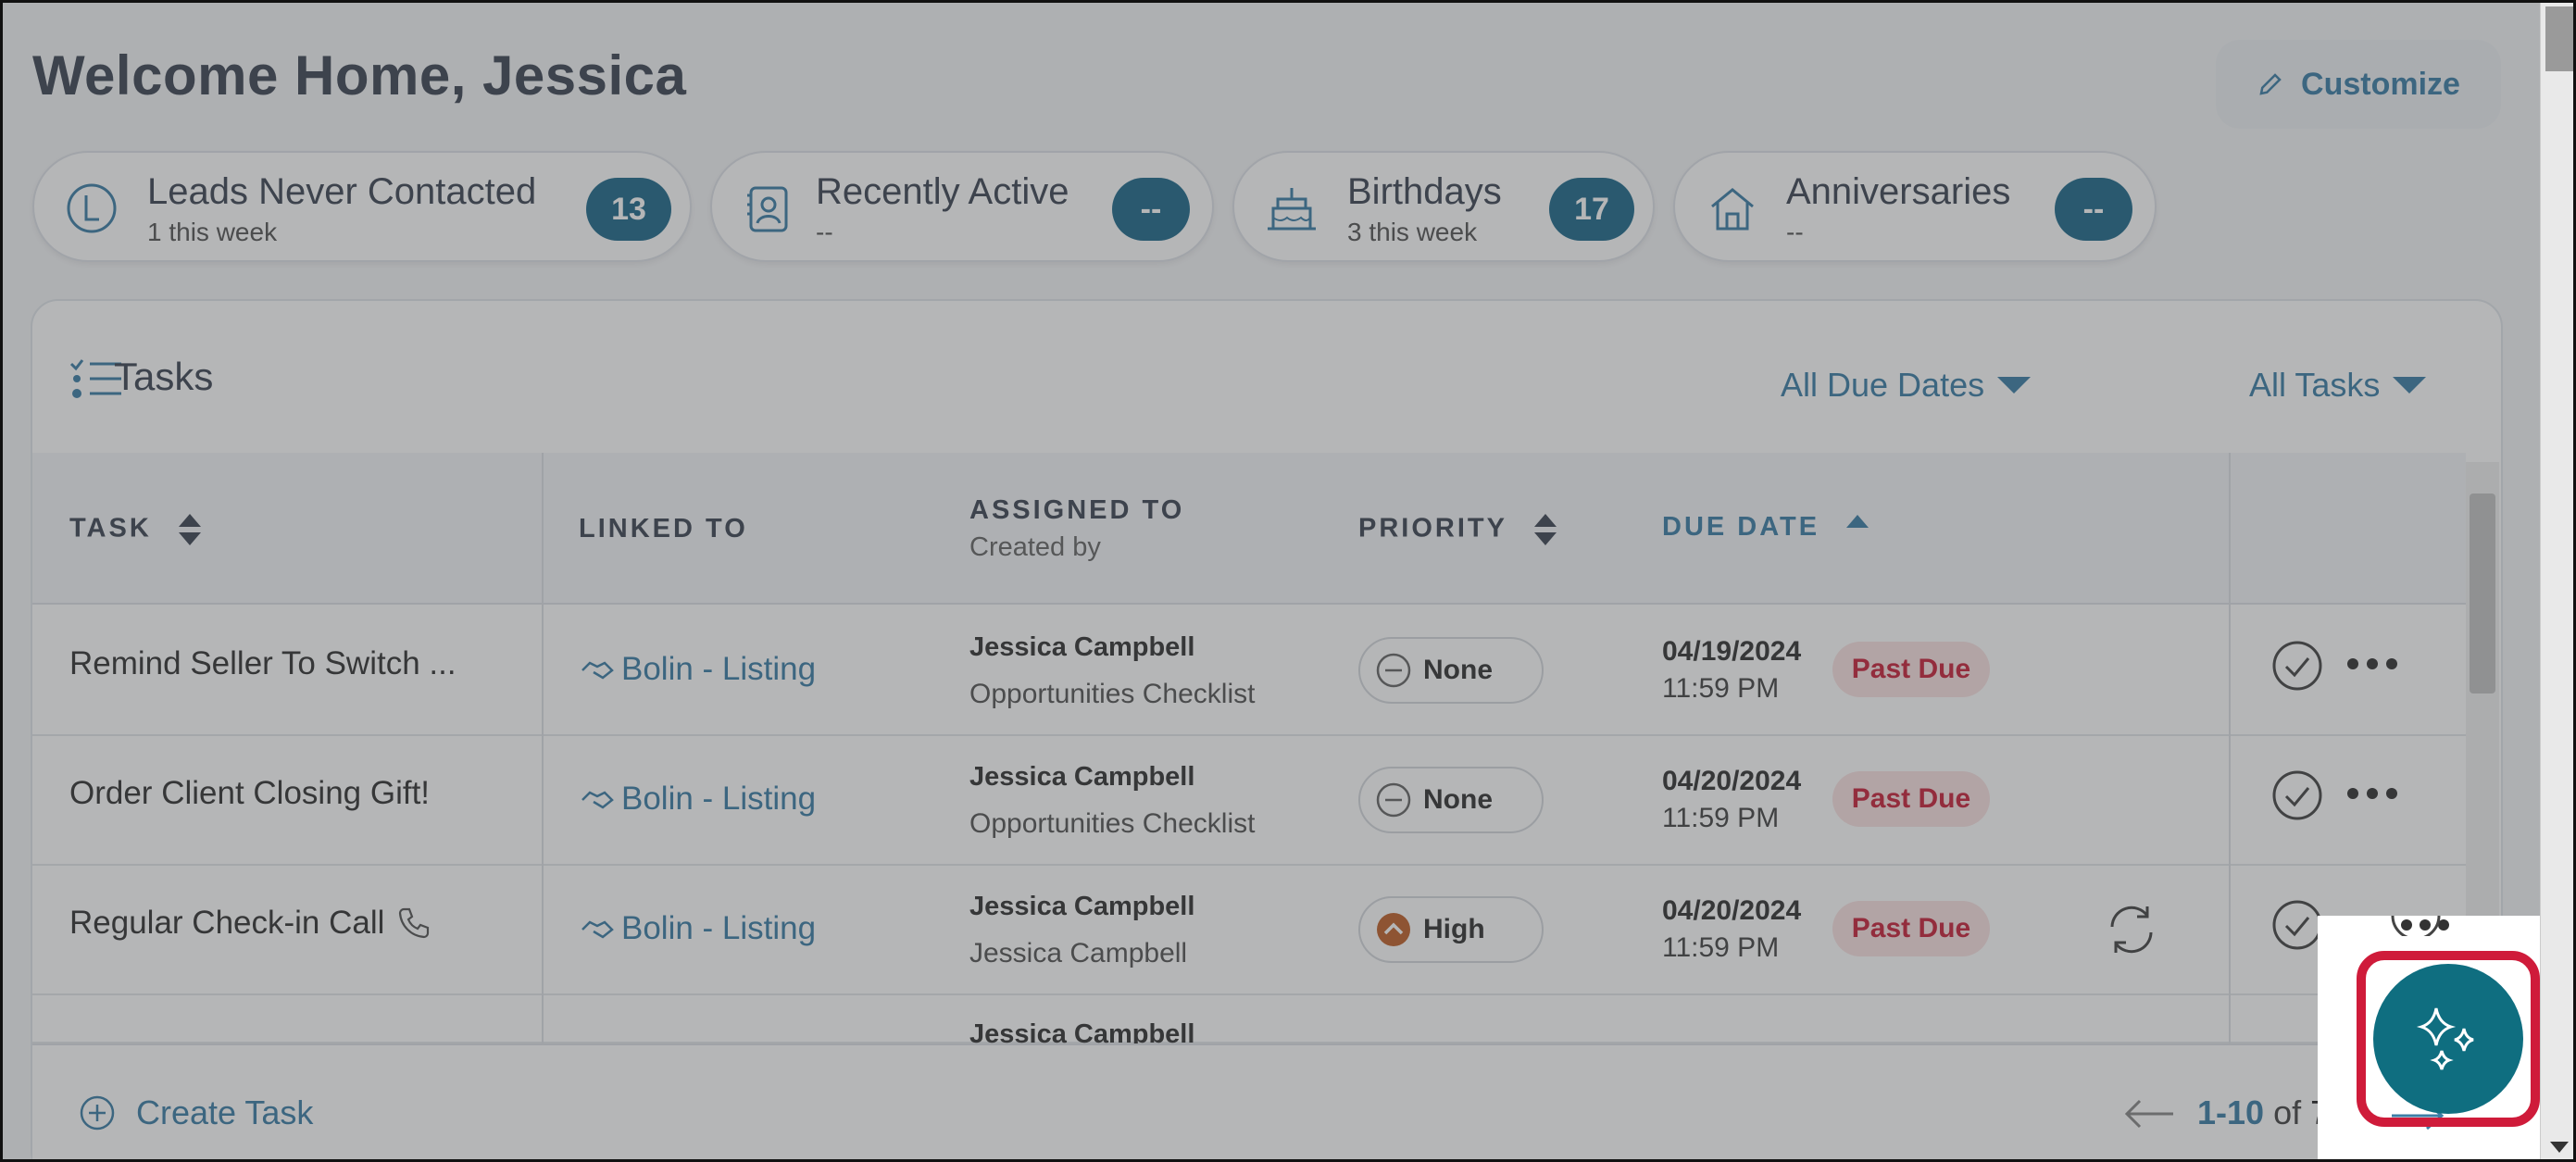  I want to click on highlight-box, so click(2448, 1039).